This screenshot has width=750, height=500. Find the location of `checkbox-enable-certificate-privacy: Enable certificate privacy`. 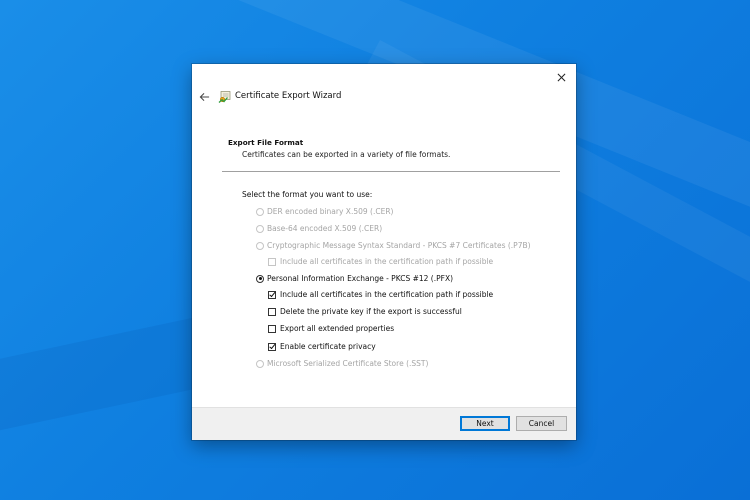

checkbox-enable-certificate-privacy: Enable certificate privacy is located at coordinates (322, 346).